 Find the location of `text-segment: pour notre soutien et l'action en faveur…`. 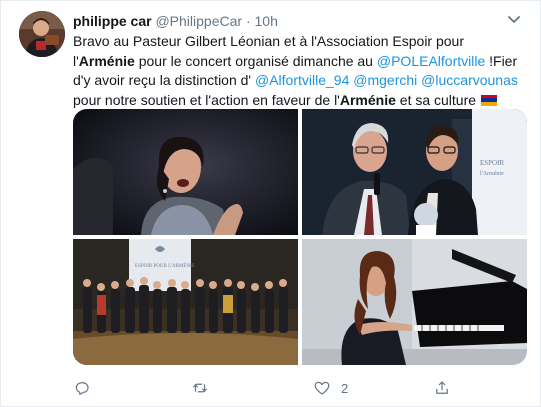

text-segment: pour notre soutien et l'action en faveur… is located at coordinates (206, 99).